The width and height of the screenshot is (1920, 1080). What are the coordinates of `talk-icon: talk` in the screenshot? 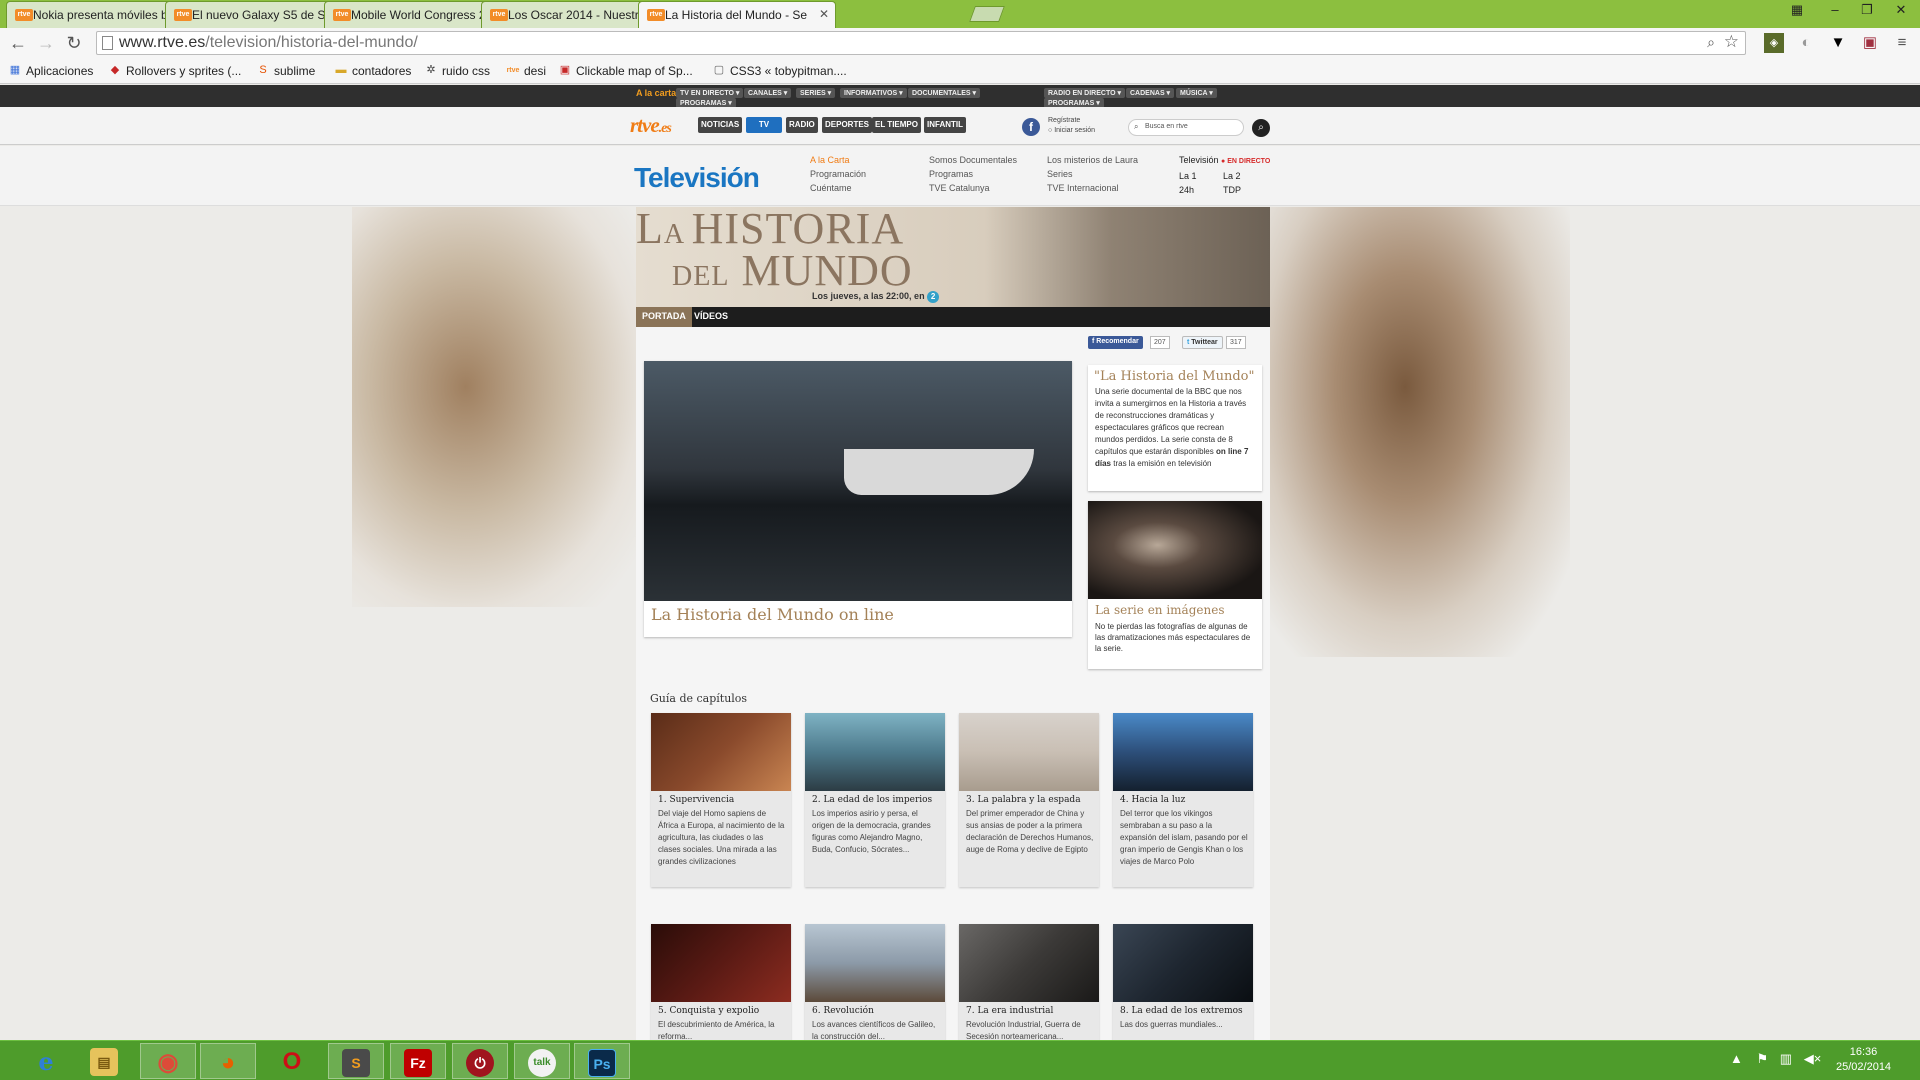 It's located at (542, 1061).